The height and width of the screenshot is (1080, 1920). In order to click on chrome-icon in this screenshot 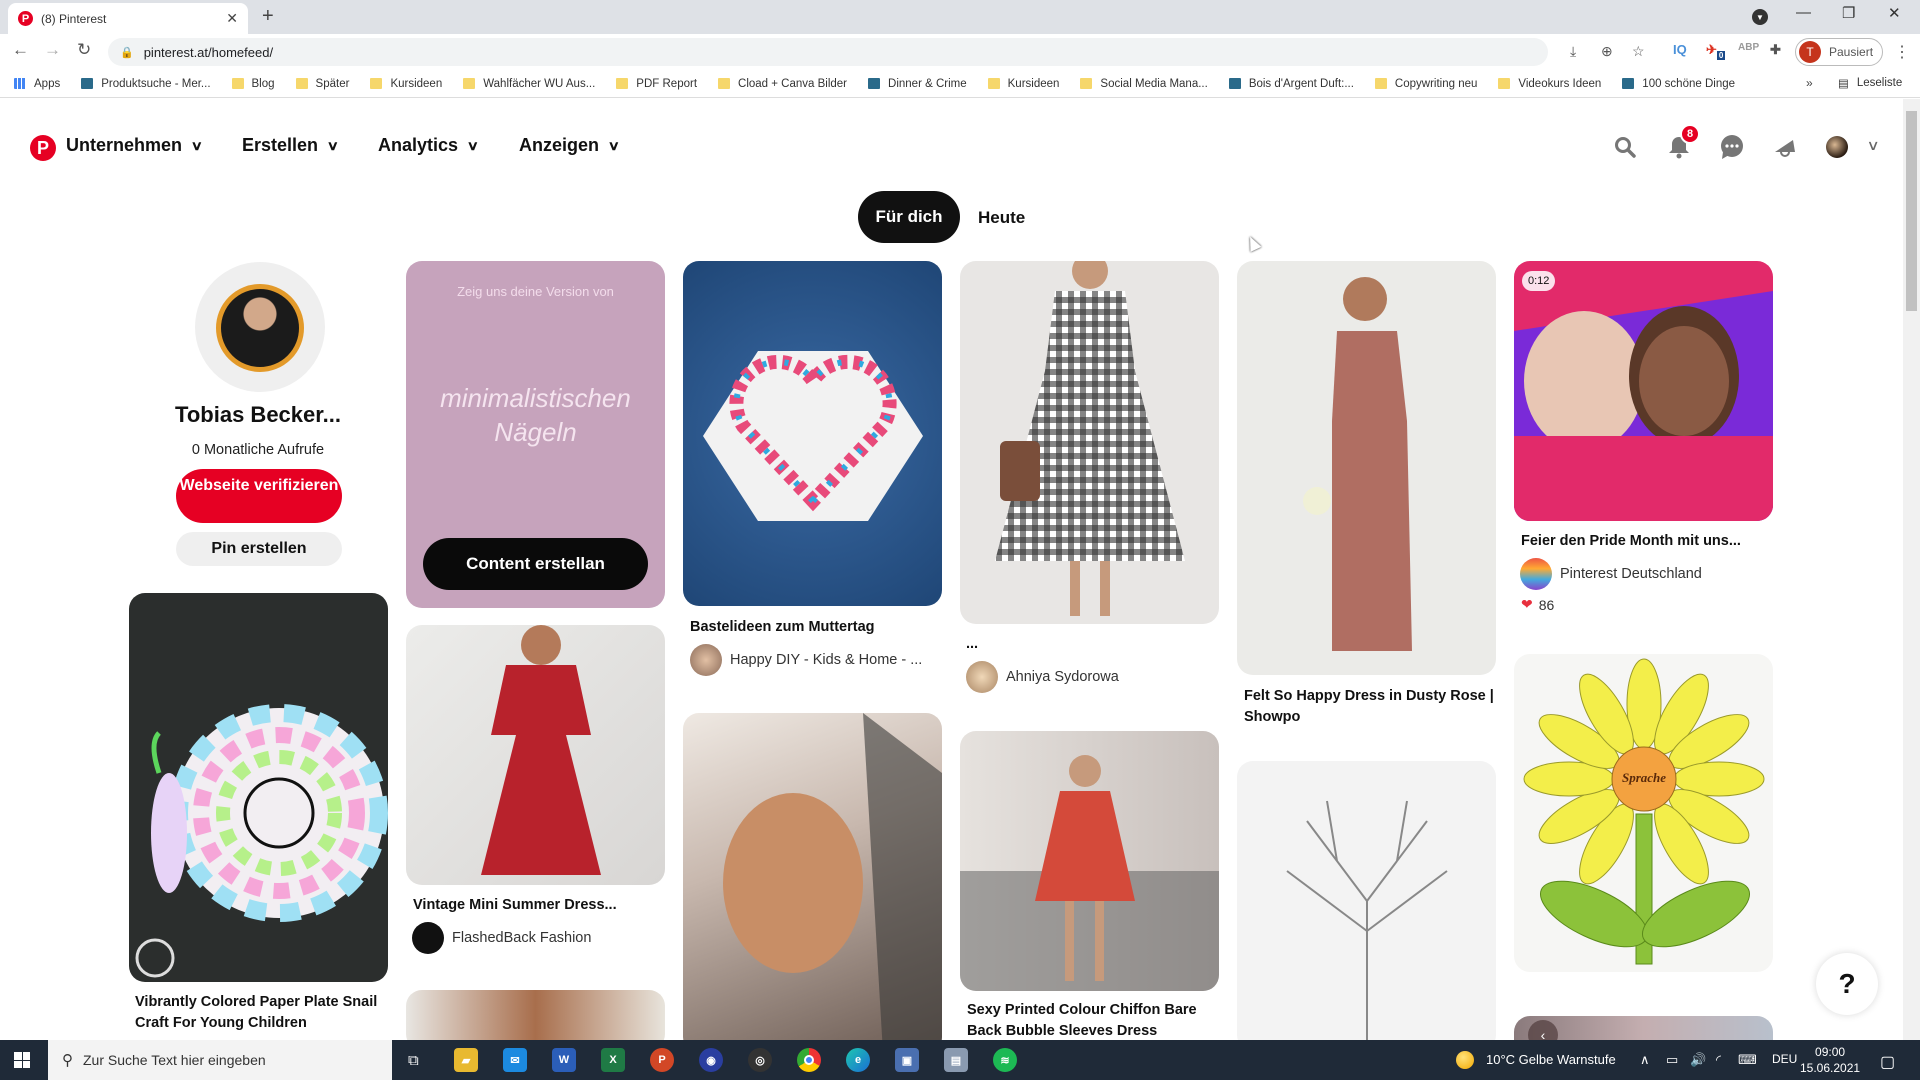, I will do `click(809, 1060)`.